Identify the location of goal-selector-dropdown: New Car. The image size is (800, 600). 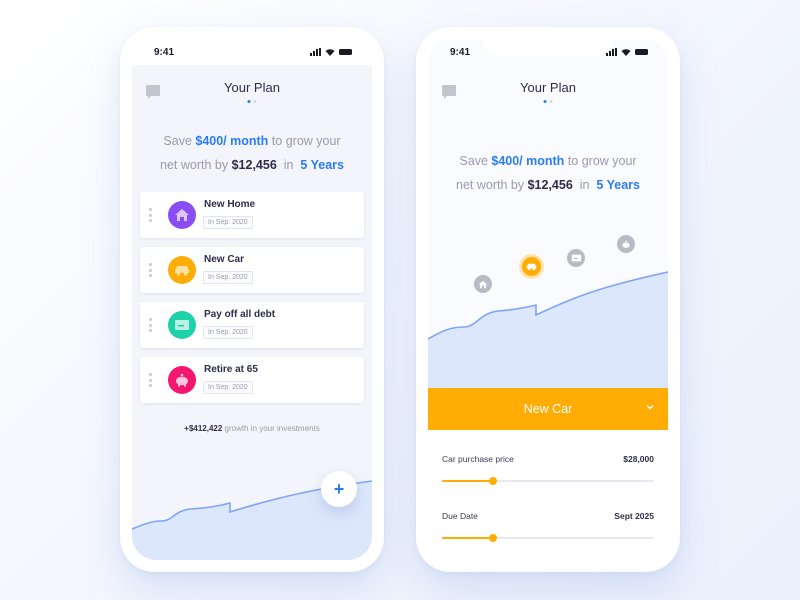
(548, 409).